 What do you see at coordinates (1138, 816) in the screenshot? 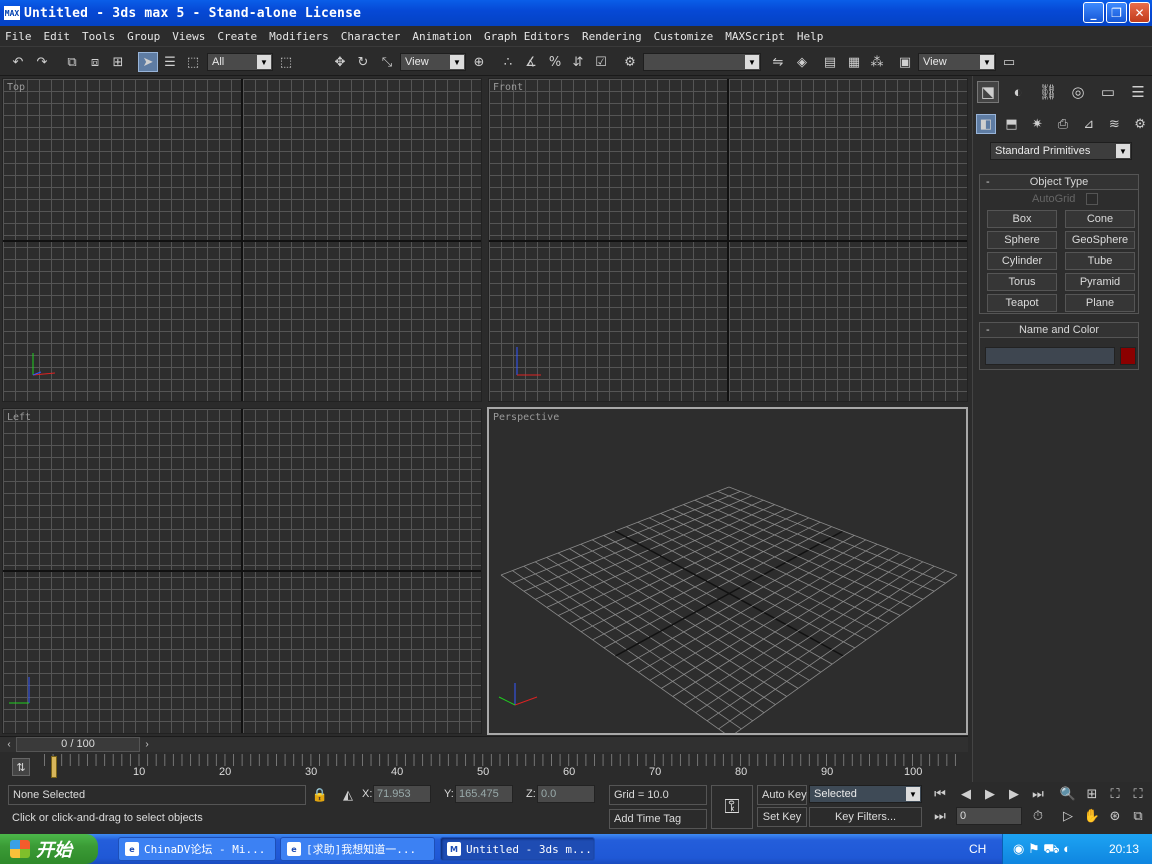
I see `maximize-viewport-icon: ⧉` at bounding box center [1138, 816].